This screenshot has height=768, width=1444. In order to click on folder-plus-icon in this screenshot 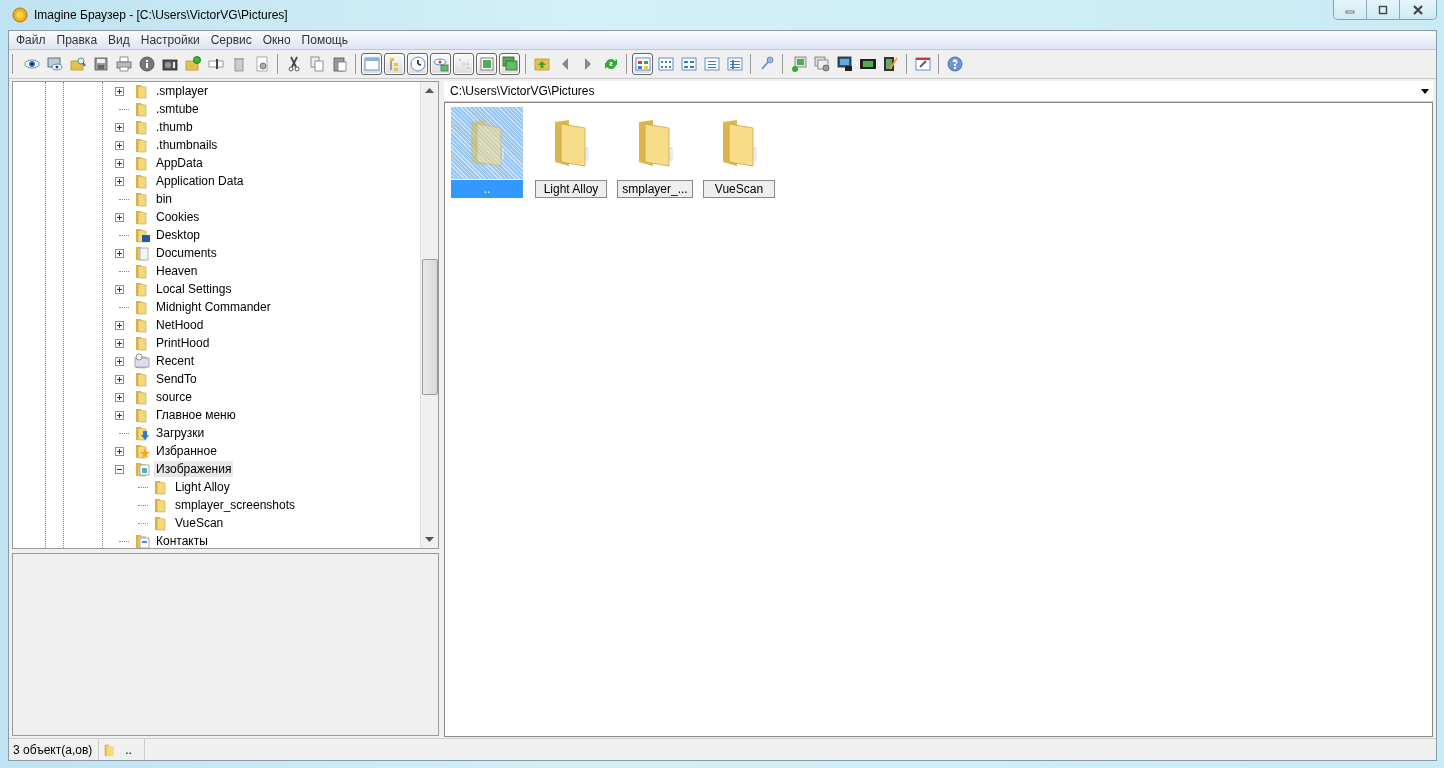, I will do `click(192, 64)`.